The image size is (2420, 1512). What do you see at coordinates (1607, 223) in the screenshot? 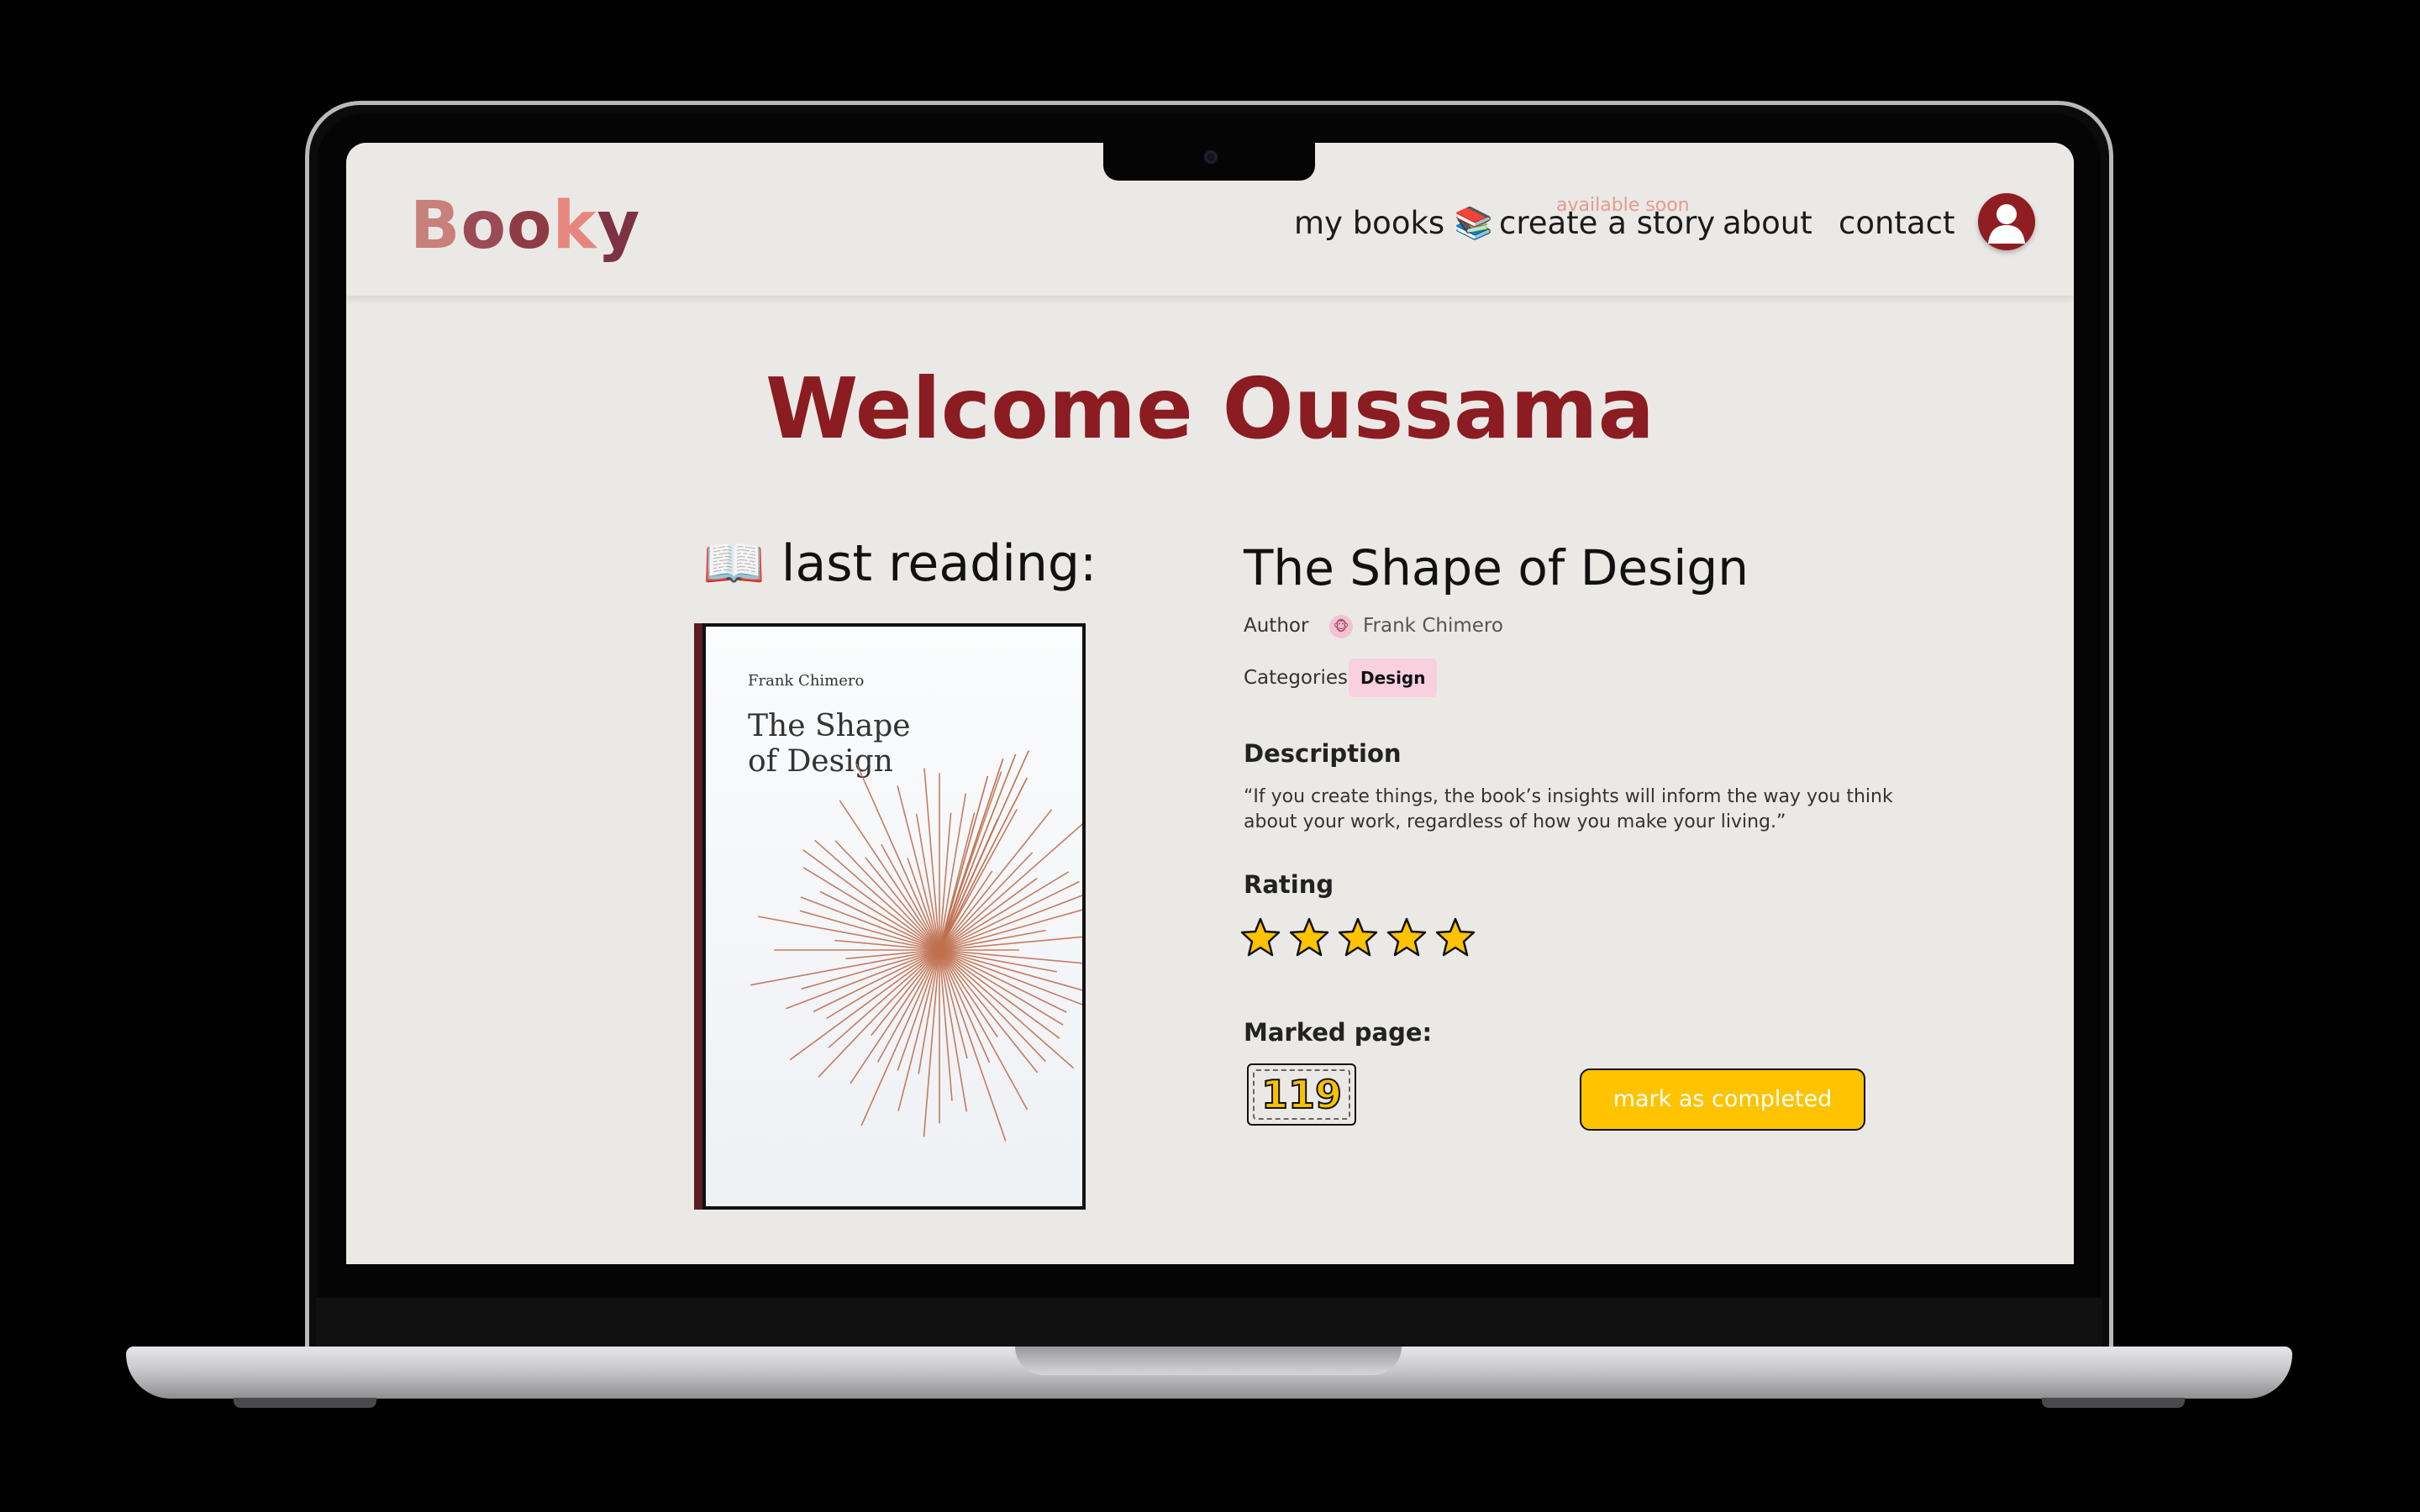
I see `nav-create-story: create a story` at bounding box center [1607, 223].